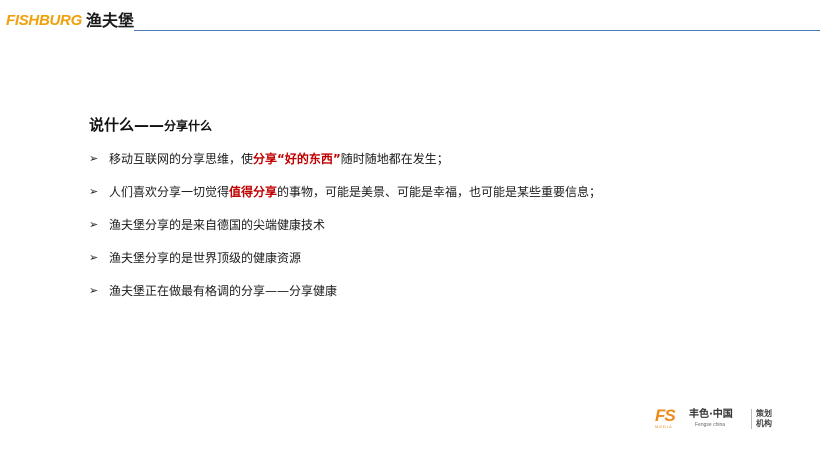 Image resolution: width=821 pixels, height=462 pixels. I want to click on bullet-highlight: 分享“好的东西”, so click(297, 159).